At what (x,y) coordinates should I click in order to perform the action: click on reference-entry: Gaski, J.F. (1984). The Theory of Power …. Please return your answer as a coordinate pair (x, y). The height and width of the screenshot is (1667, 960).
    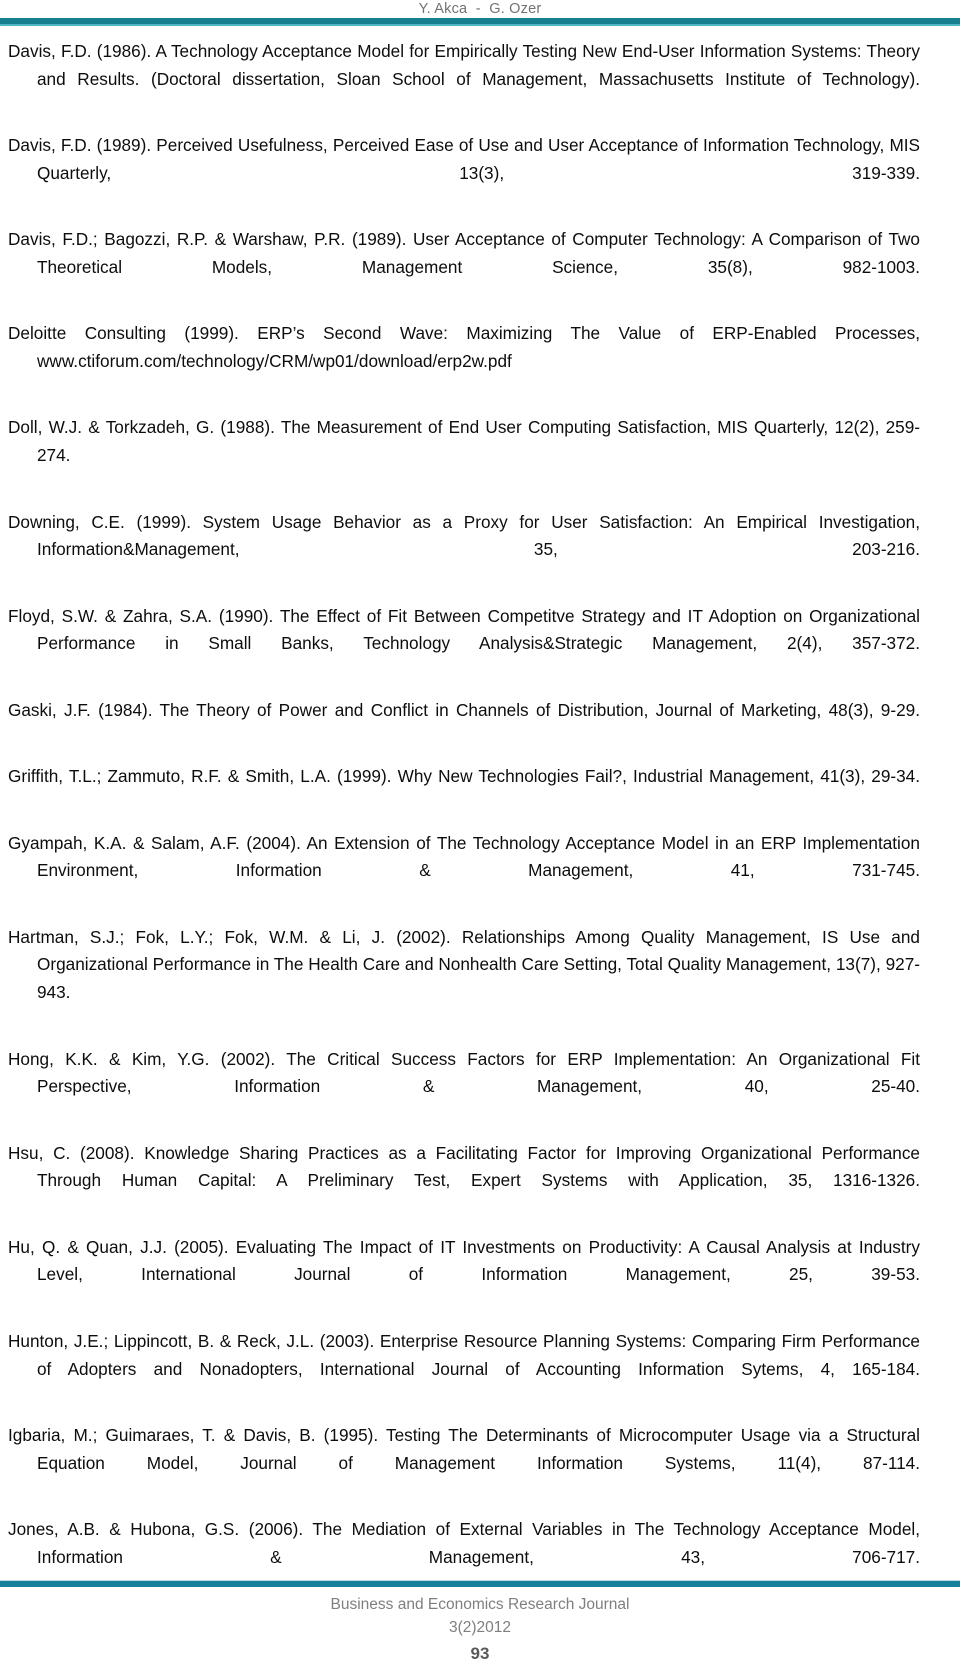
    Looking at the image, I should click on (464, 709).